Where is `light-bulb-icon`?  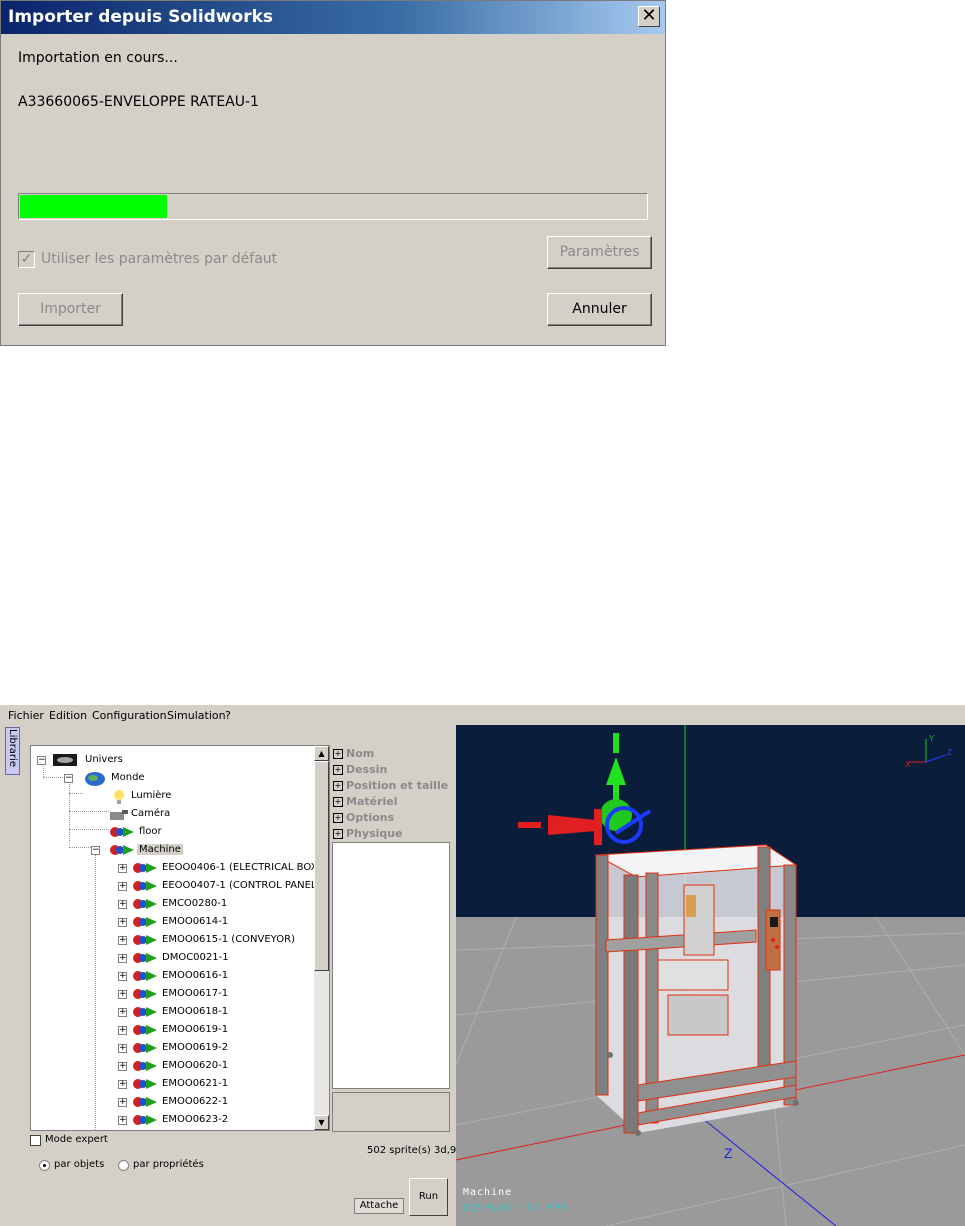 light-bulb-icon is located at coordinates (119, 797).